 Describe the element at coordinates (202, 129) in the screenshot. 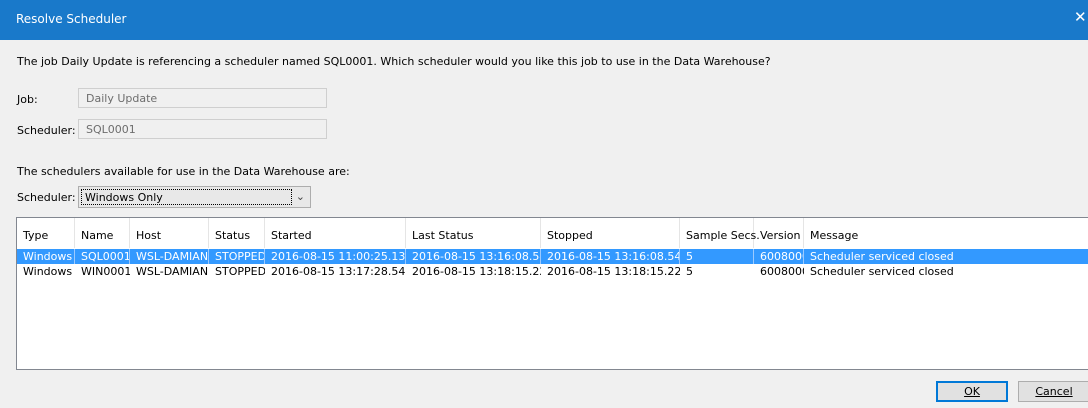

I see `scheduler-field: SQL0001` at that location.